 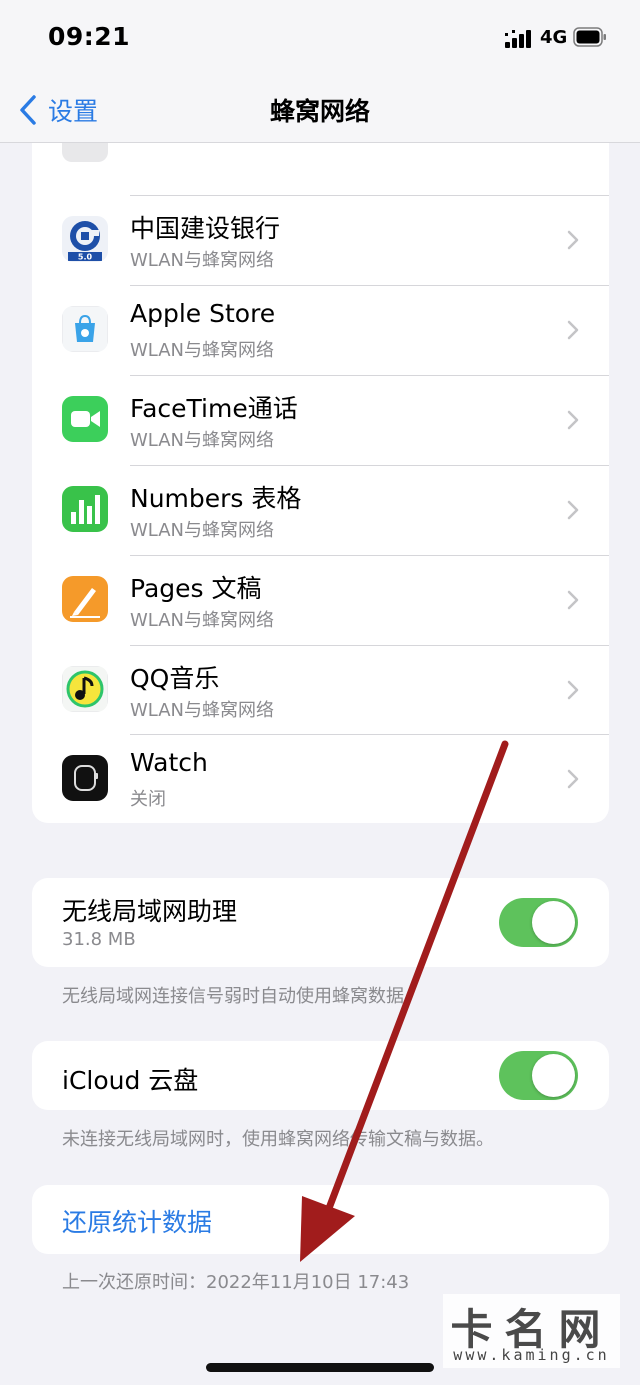 I want to click on page-title: 蜂窝网络, so click(x=319, y=111).